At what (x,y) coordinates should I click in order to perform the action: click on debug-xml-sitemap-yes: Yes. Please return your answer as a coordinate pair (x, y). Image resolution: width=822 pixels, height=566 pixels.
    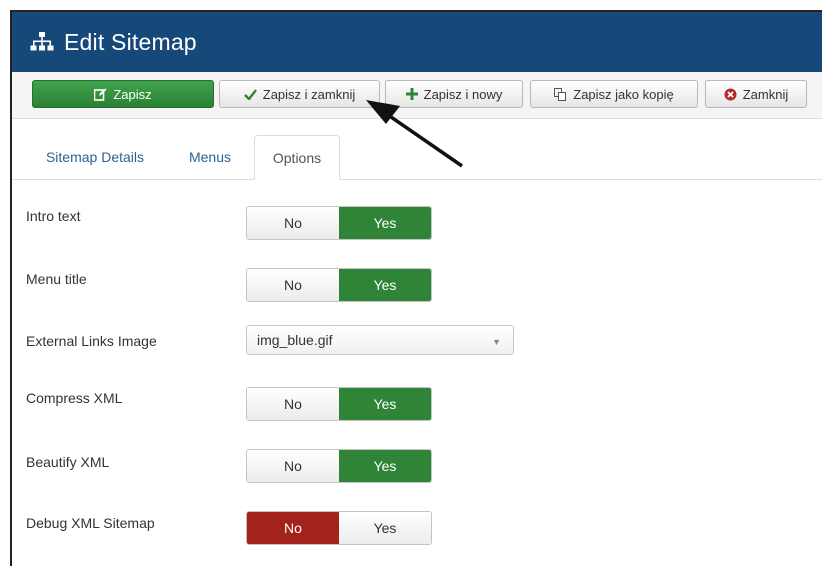
    Looking at the image, I should click on (385, 528).